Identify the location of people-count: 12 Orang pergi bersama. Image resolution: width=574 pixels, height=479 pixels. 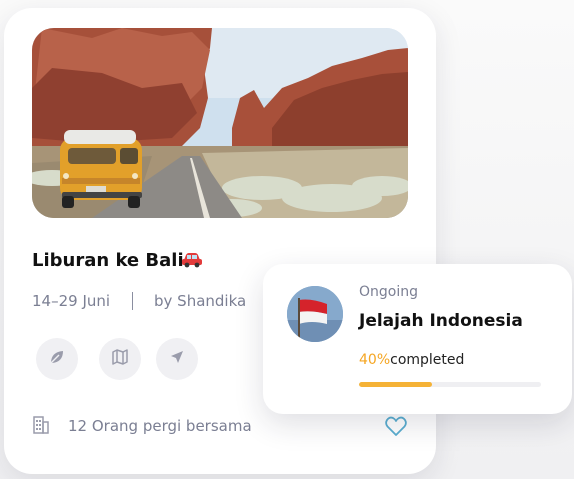
(160, 426).